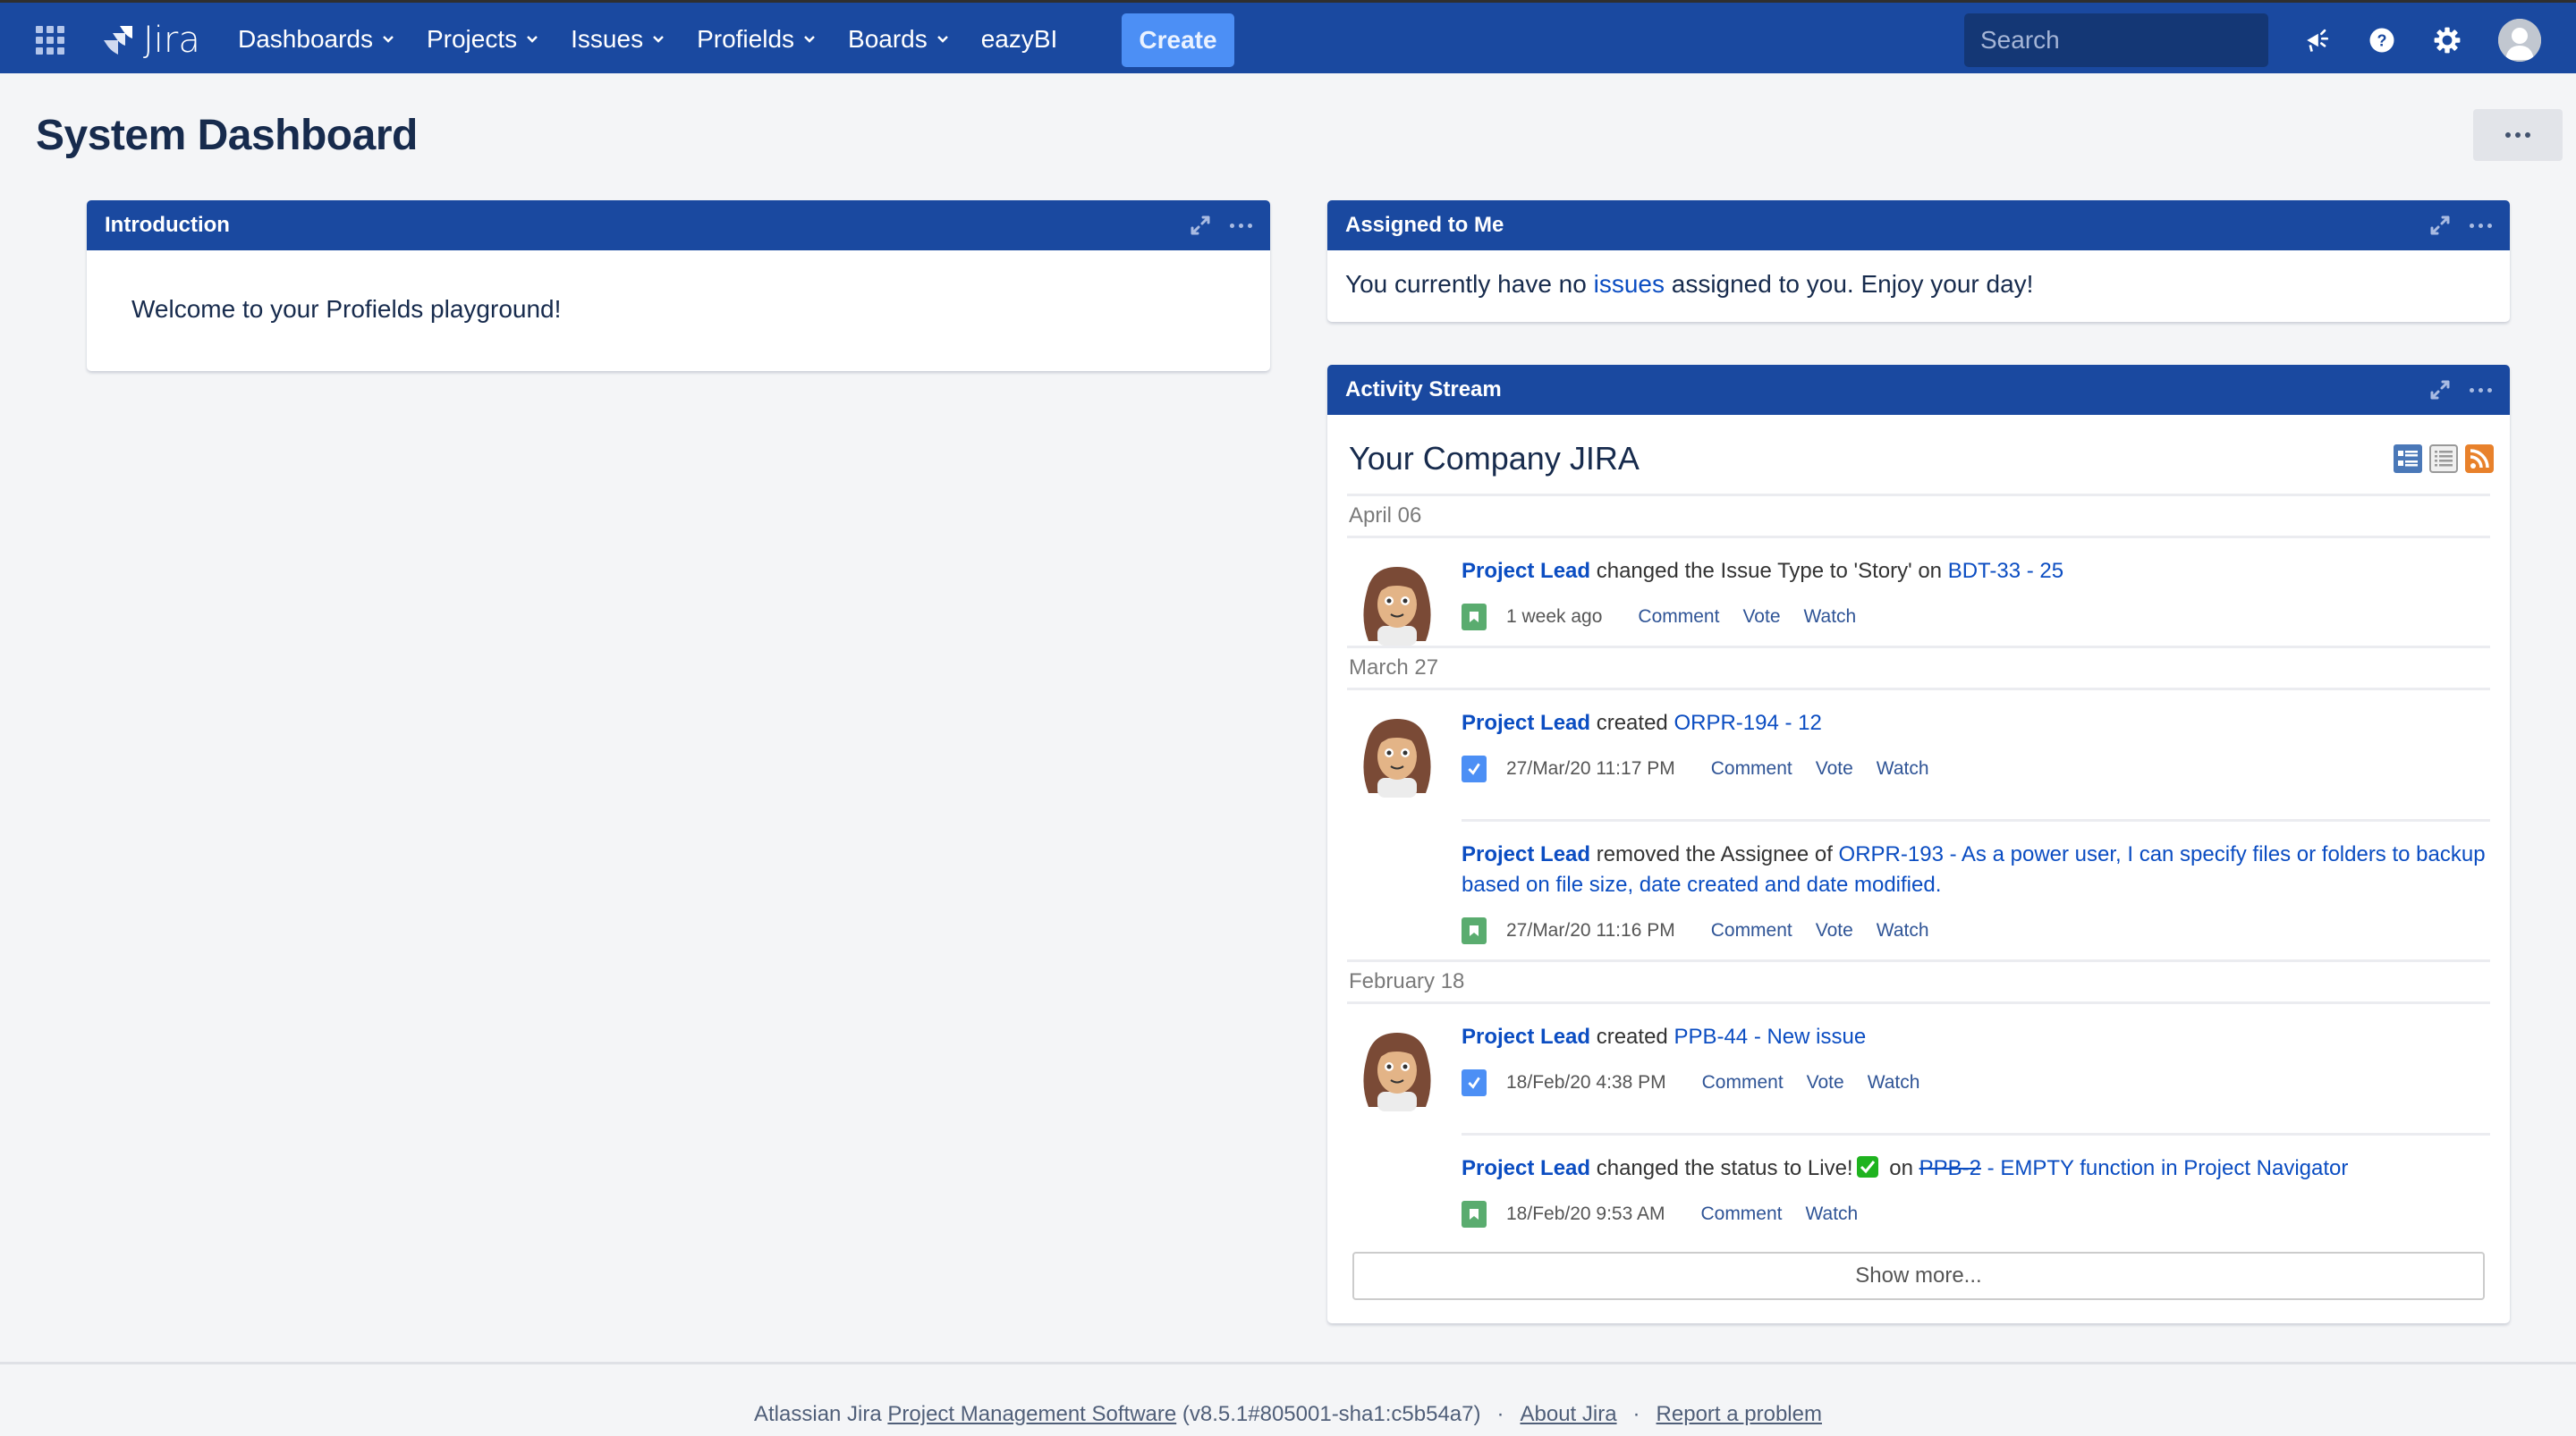  I want to click on message-text: assigned to you. Enjoy your day!, so click(1849, 284).